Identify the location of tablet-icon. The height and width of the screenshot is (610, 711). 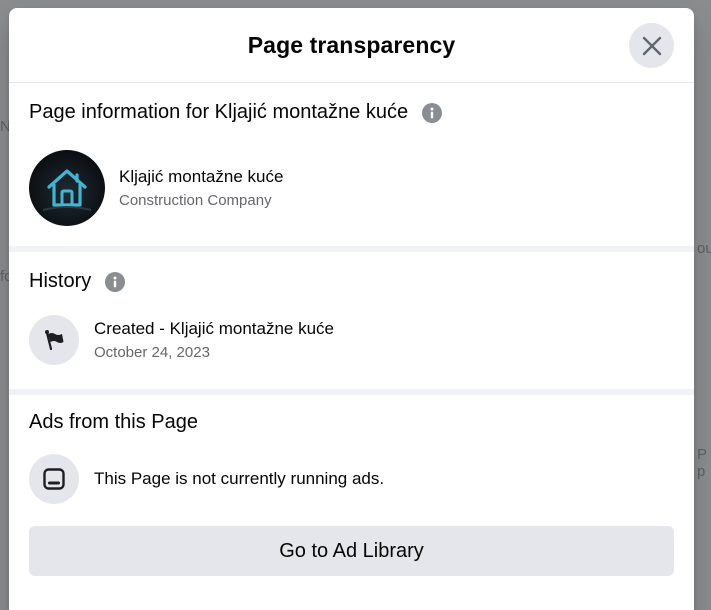
(54, 479).